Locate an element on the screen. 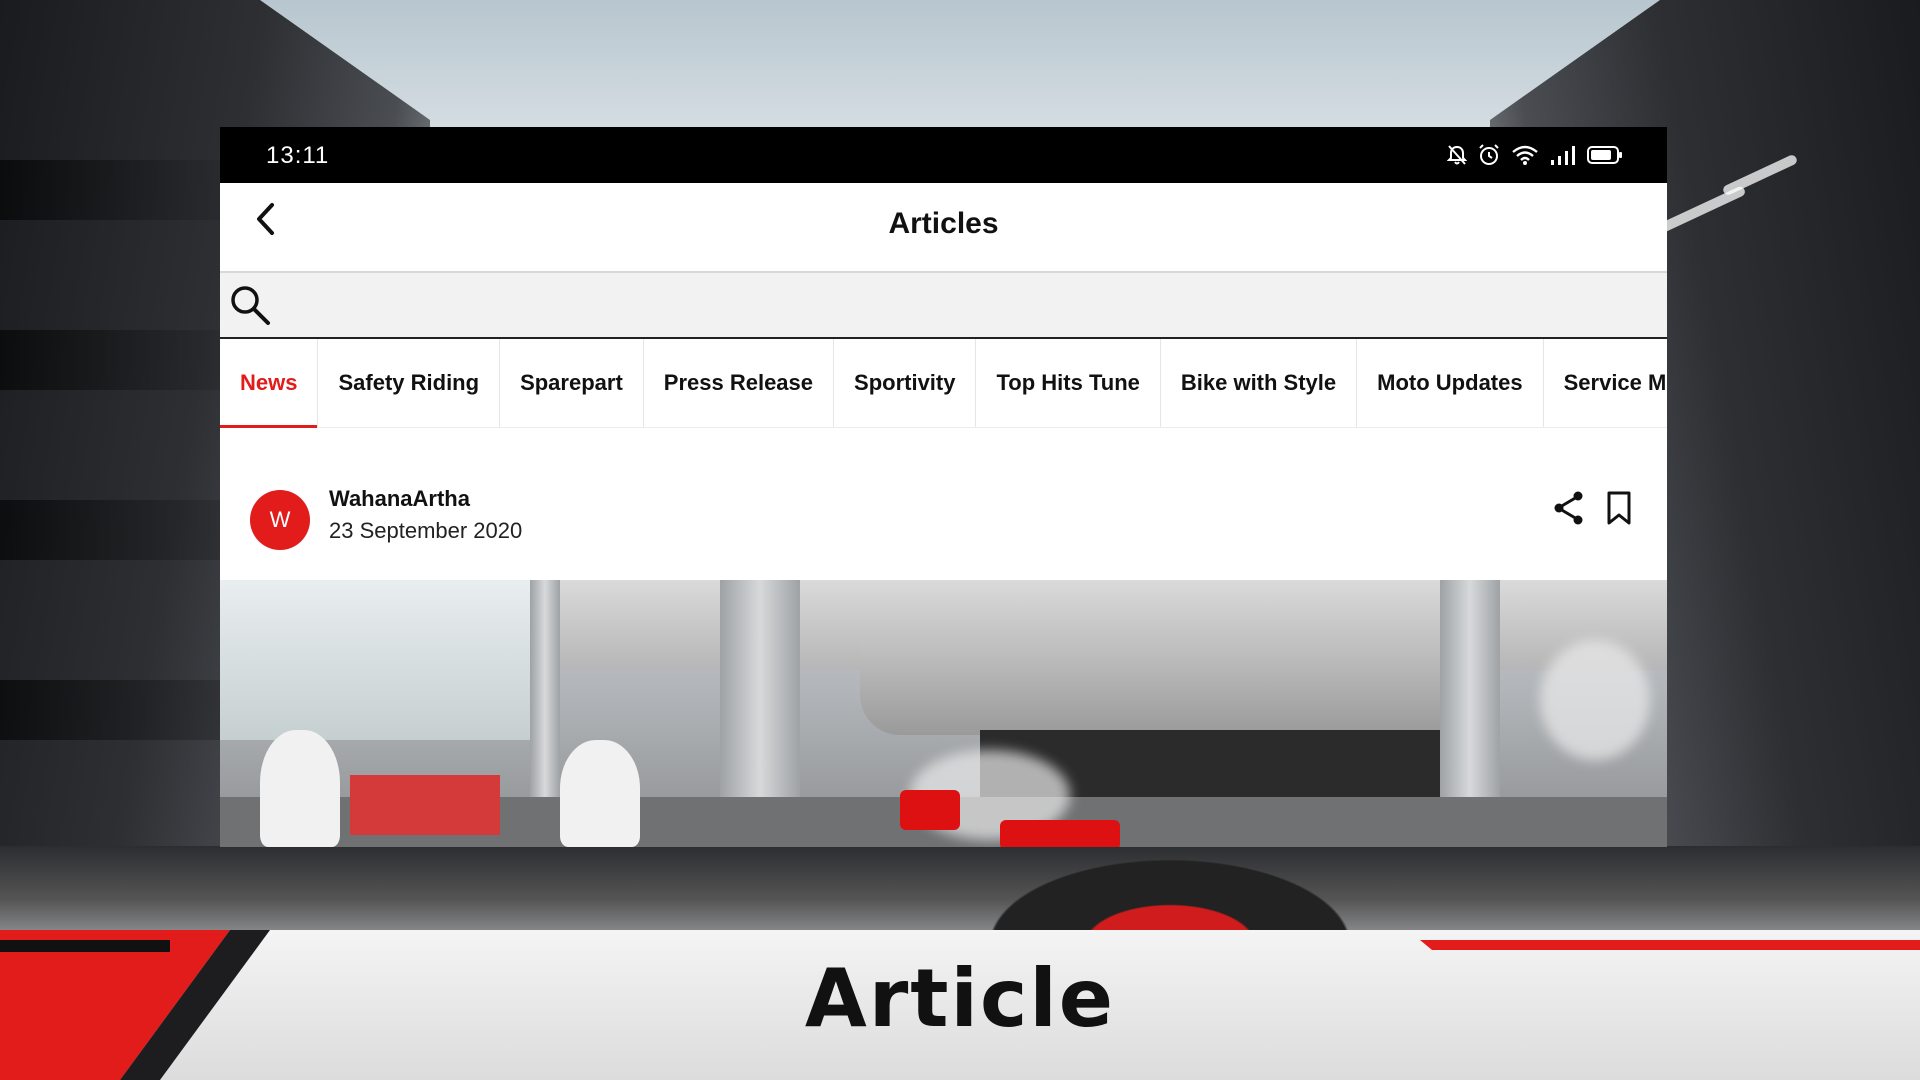 Image resolution: width=1920 pixels, height=1080 pixels. tab-top-hits-tune: Top Hits Tune is located at coordinates (1068, 383).